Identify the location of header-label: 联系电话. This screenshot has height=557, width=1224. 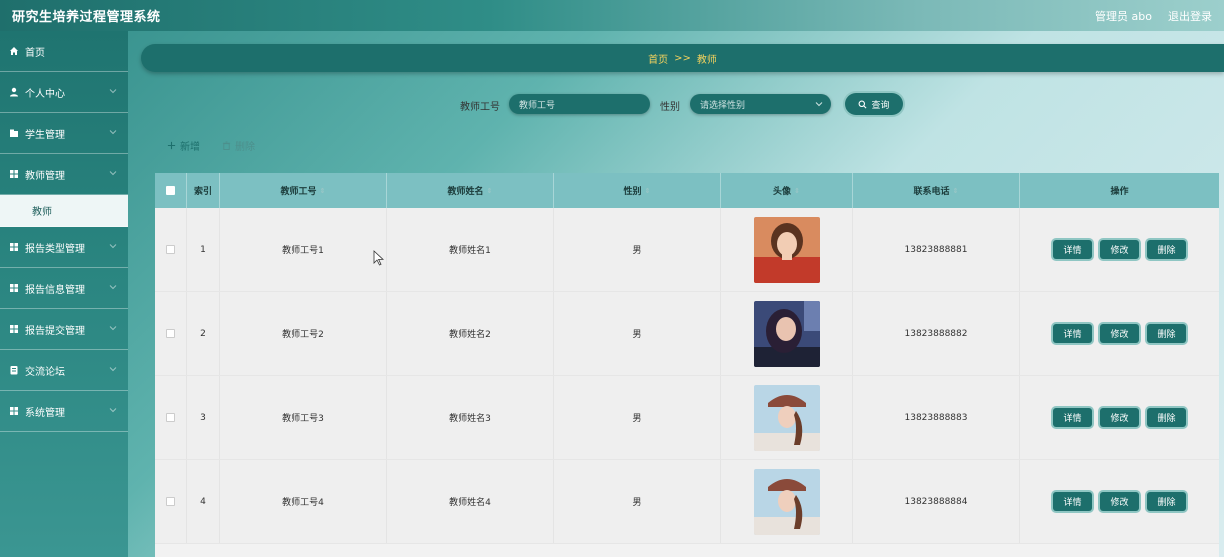
(931, 192).